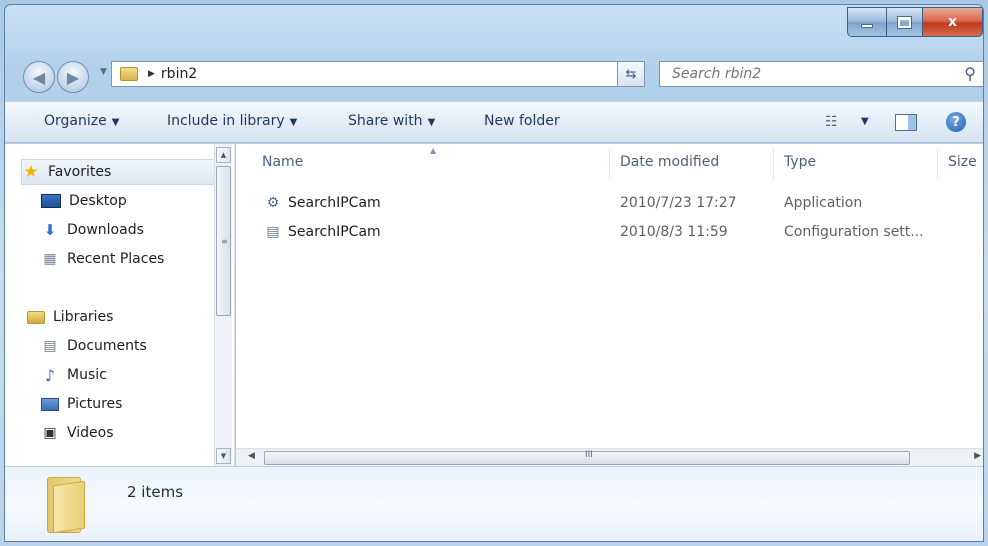 This screenshot has width=988, height=546. I want to click on address-bar: ▶ rbin2 ▼, so click(377, 74).